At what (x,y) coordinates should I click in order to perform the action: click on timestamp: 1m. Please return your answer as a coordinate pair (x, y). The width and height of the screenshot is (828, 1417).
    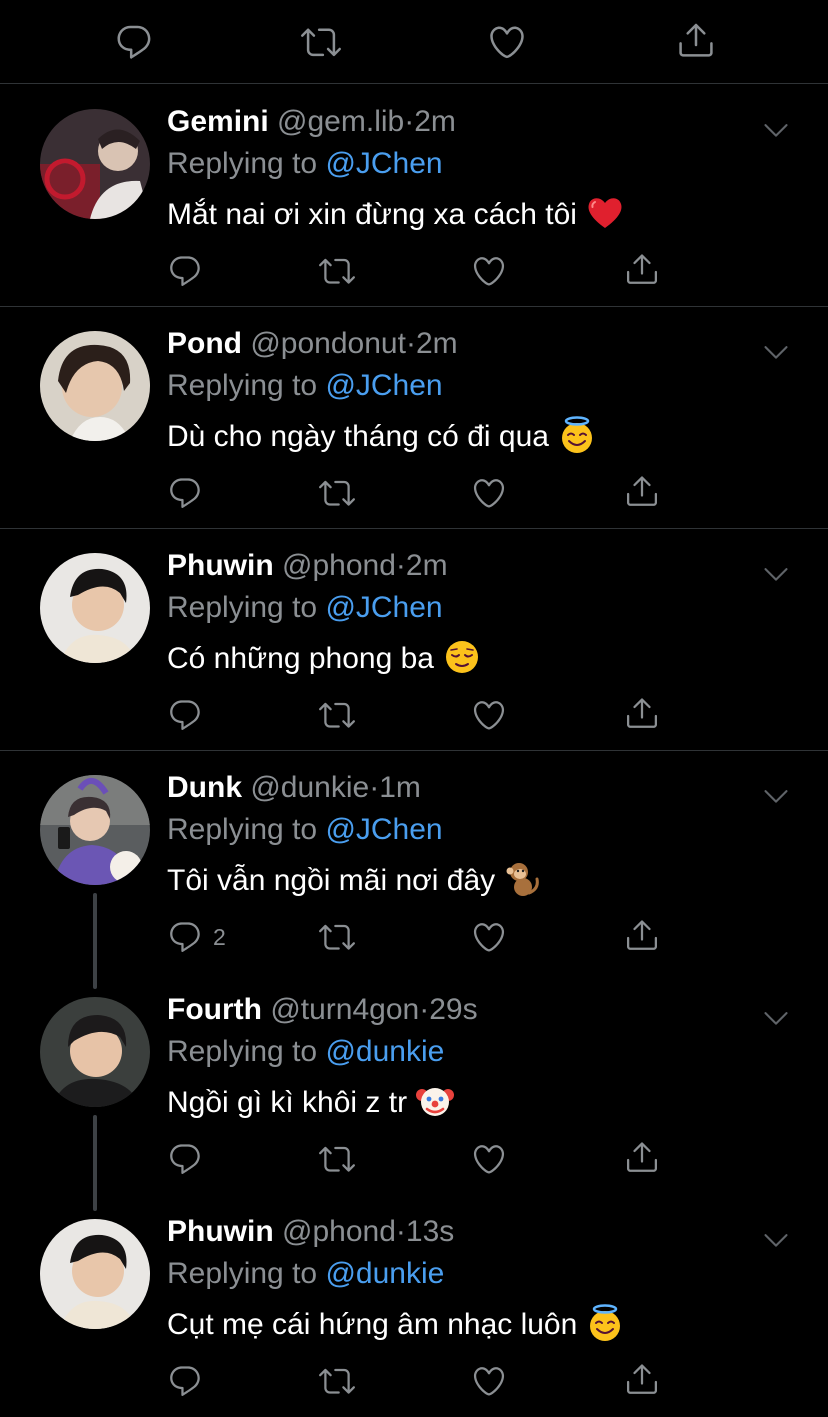
    Looking at the image, I should click on (400, 787).